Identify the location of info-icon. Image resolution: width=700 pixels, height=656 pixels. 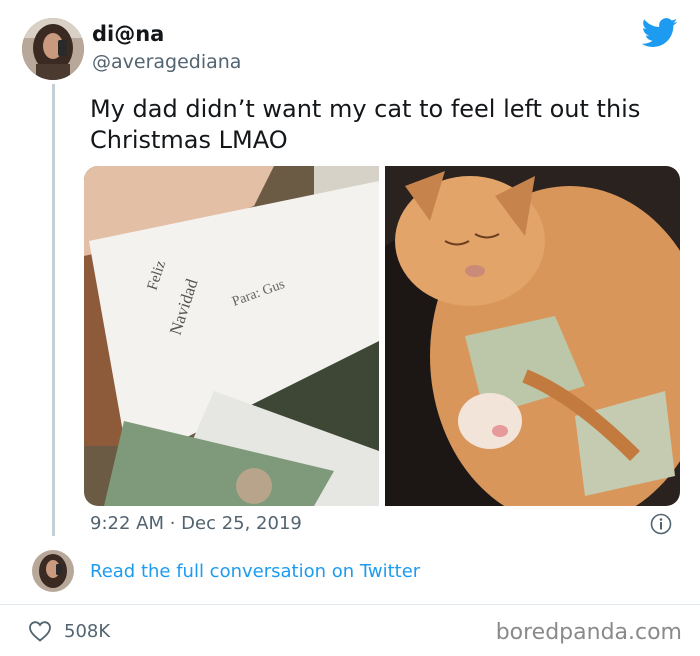
(661, 524).